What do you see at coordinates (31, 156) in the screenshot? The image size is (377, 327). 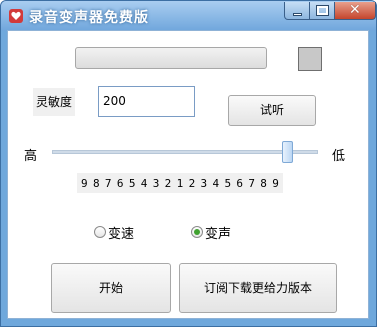 I see `pitch-high-label: 高` at bounding box center [31, 156].